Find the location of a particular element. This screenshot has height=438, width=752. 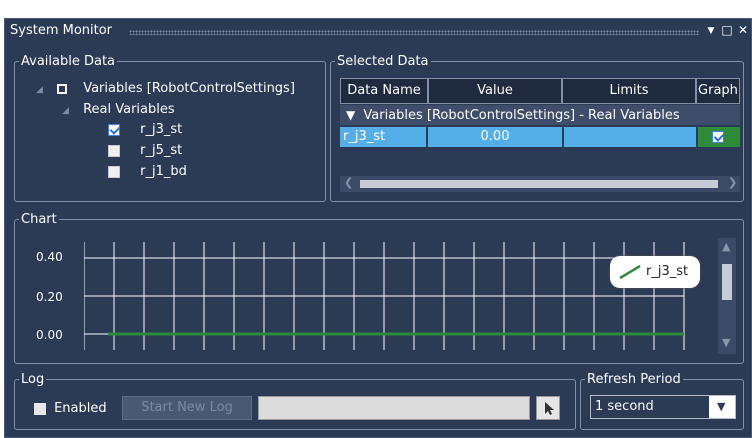

graph-checkbox is located at coordinates (718, 137).